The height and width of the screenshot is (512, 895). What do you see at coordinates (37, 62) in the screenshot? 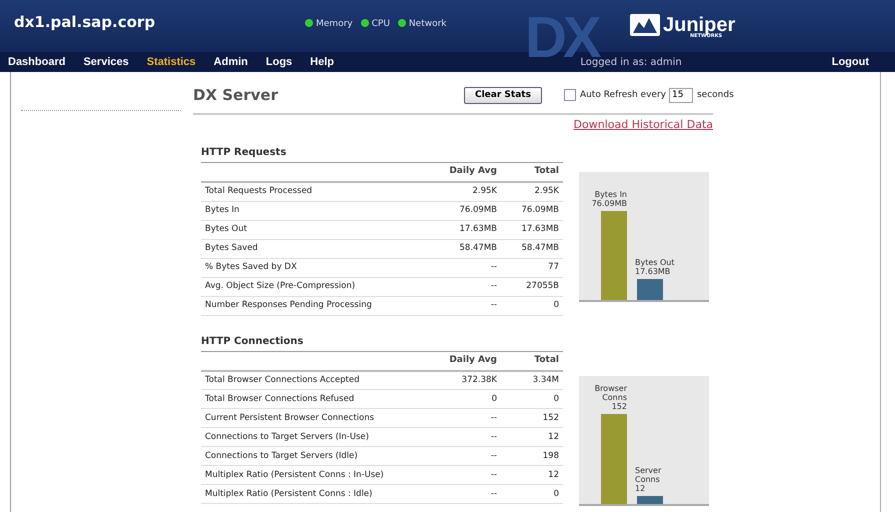
I see `nav-tab: Dashboard` at bounding box center [37, 62].